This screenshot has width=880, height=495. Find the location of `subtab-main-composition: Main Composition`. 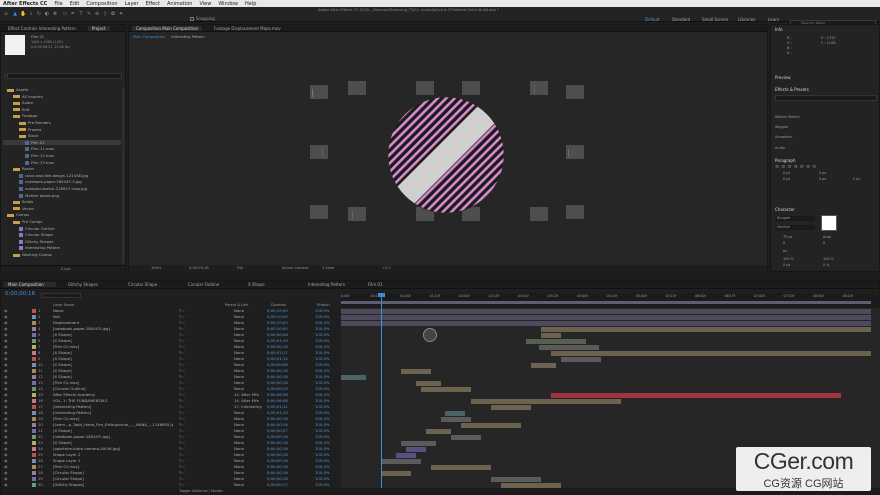

subtab-main-composition: Main Composition is located at coordinates (149, 37).